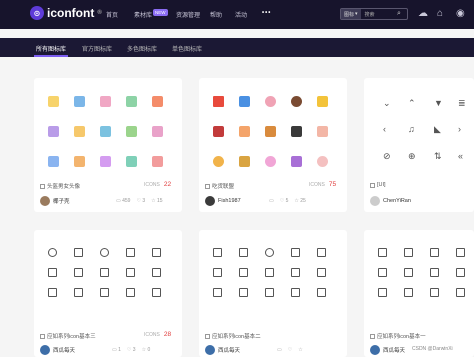 The image size is (474, 357). I want to click on watermark: CSDN @DarwinXi, so click(432, 349).